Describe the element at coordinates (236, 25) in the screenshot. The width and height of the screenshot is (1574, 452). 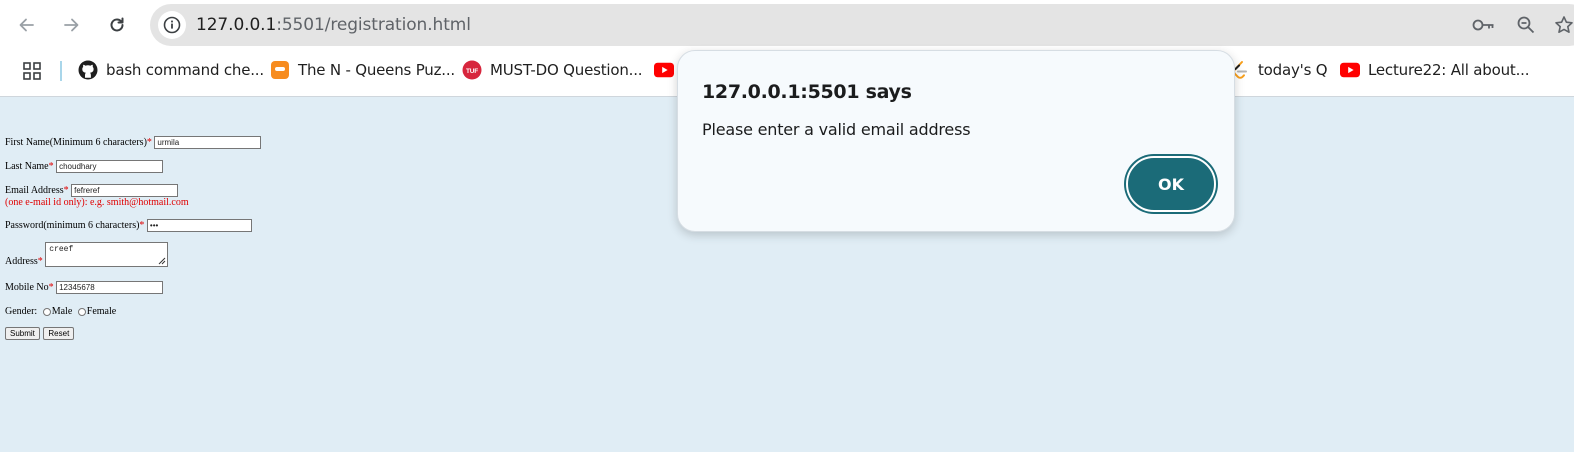
I see `url-host: 127.0.0.1` at that location.